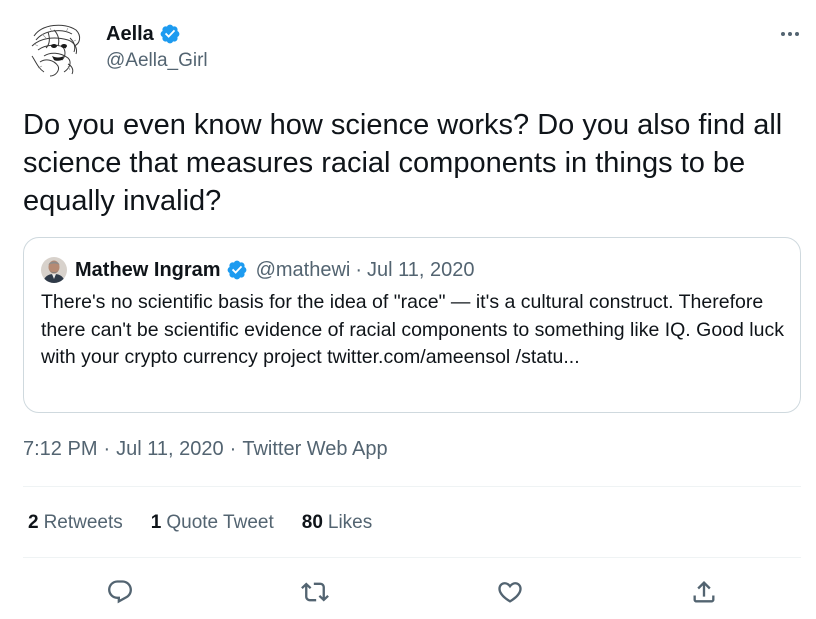 This screenshot has width=816, height=619. I want to click on retweets-count: 2, so click(33, 522).